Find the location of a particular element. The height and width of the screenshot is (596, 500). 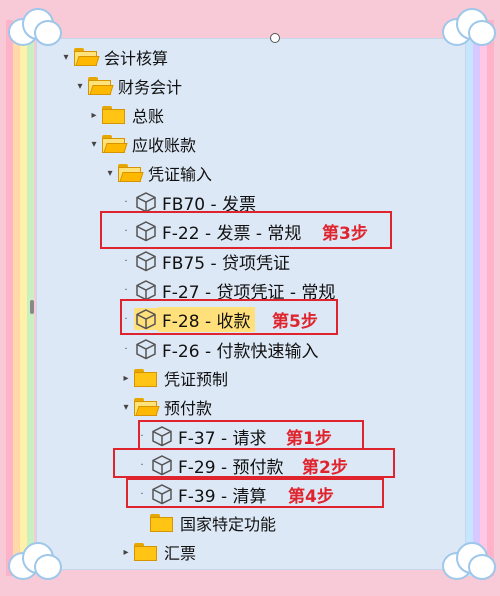

step3-label: 第3步 is located at coordinates (345, 234).